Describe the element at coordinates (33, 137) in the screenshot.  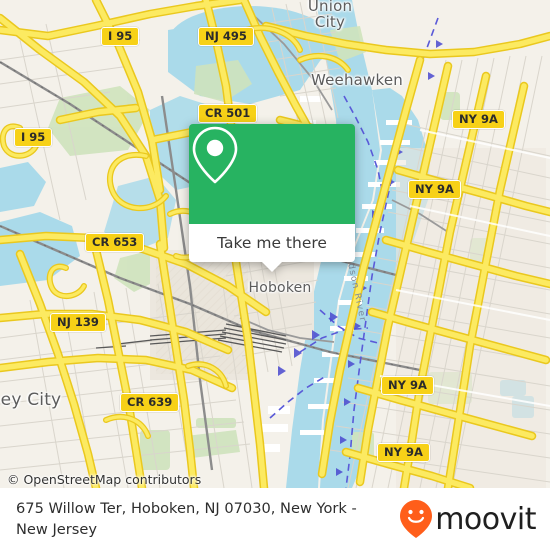
I see `shield-i95-left: I 95` at that location.